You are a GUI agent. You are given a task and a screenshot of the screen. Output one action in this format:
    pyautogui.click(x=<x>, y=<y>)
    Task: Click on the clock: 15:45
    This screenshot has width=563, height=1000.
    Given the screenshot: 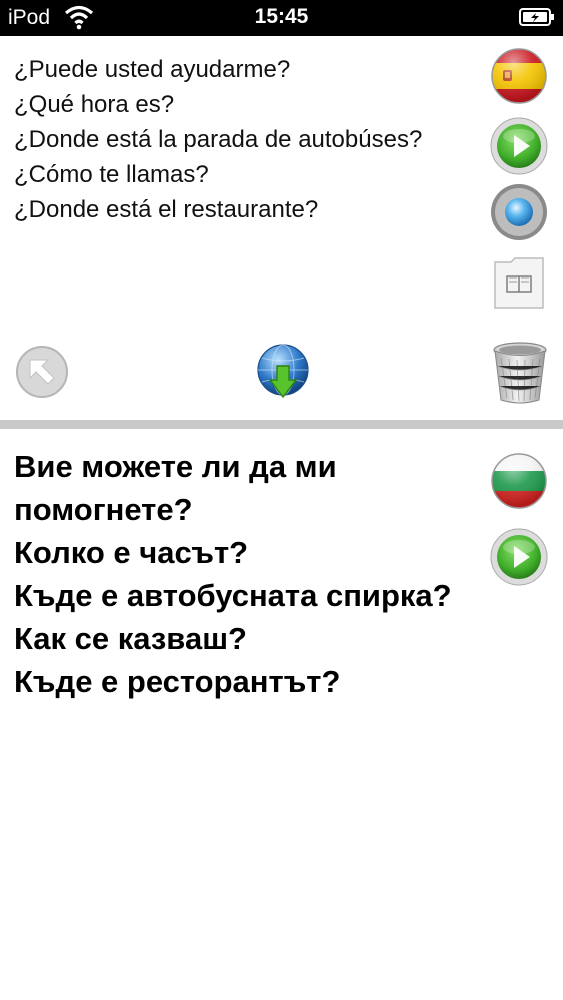 What is the action you would take?
    pyautogui.click(x=281, y=16)
    